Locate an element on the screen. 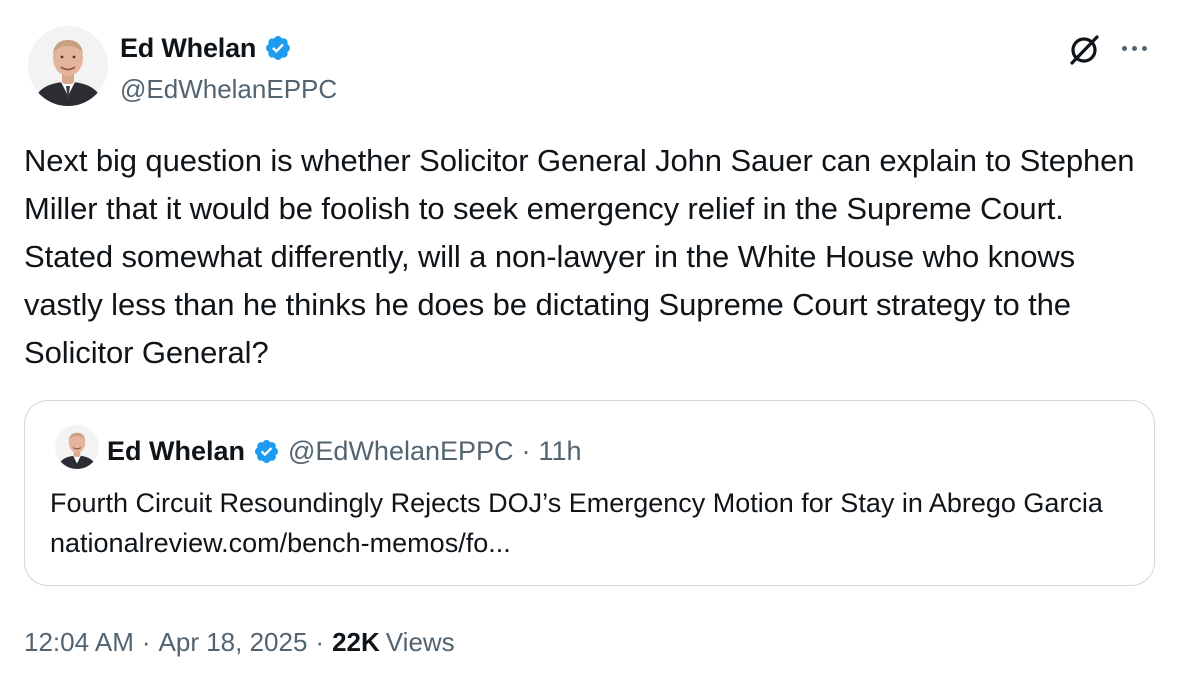  grok-icon is located at coordinates (1084, 50).